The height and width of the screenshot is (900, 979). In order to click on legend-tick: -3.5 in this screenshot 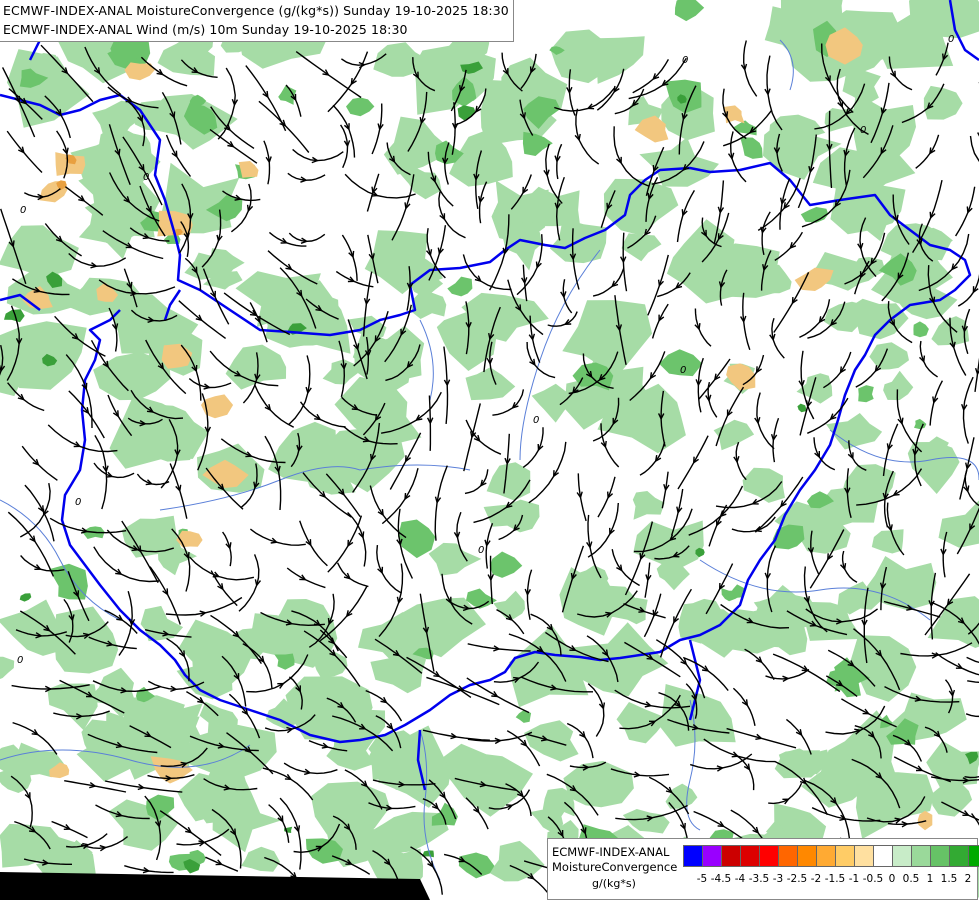, I will do `click(759, 879)`.